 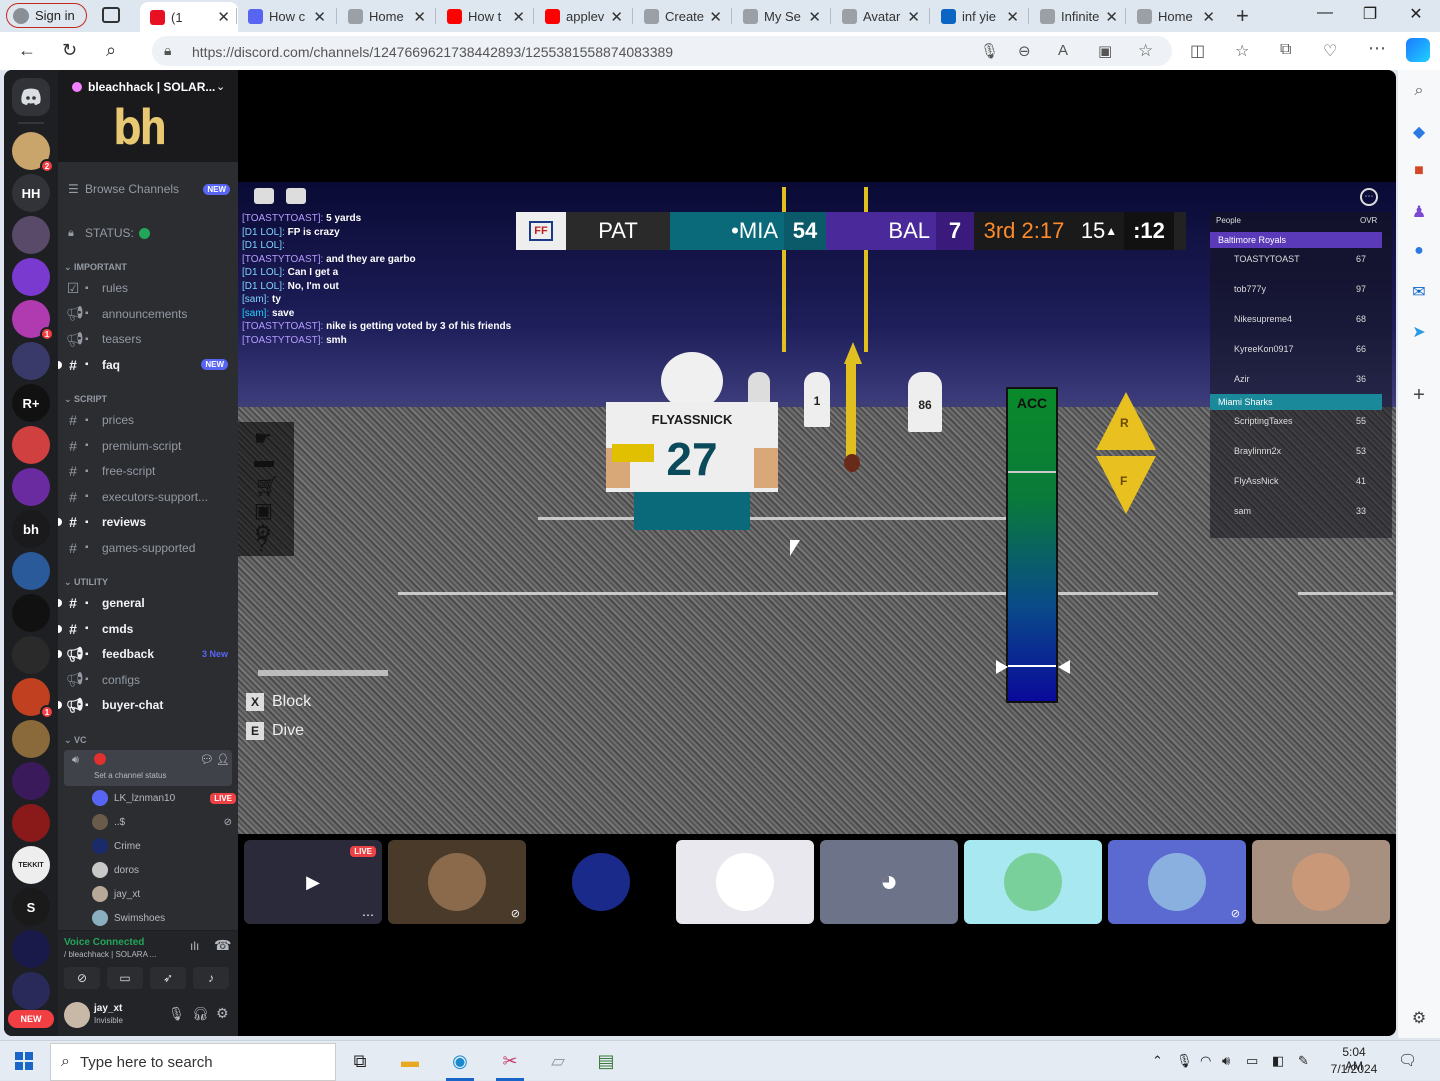 What do you see at coordinates (31, 193) in the screenshot?
I see `server-icon: HH` at bounding box center [31, 193].